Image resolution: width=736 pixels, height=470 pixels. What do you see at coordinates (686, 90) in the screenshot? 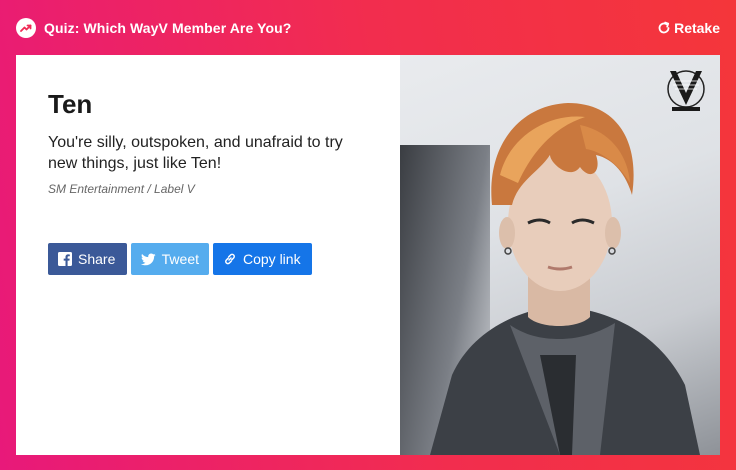
I see `wayv-logo` at bounding box center [686, 90].